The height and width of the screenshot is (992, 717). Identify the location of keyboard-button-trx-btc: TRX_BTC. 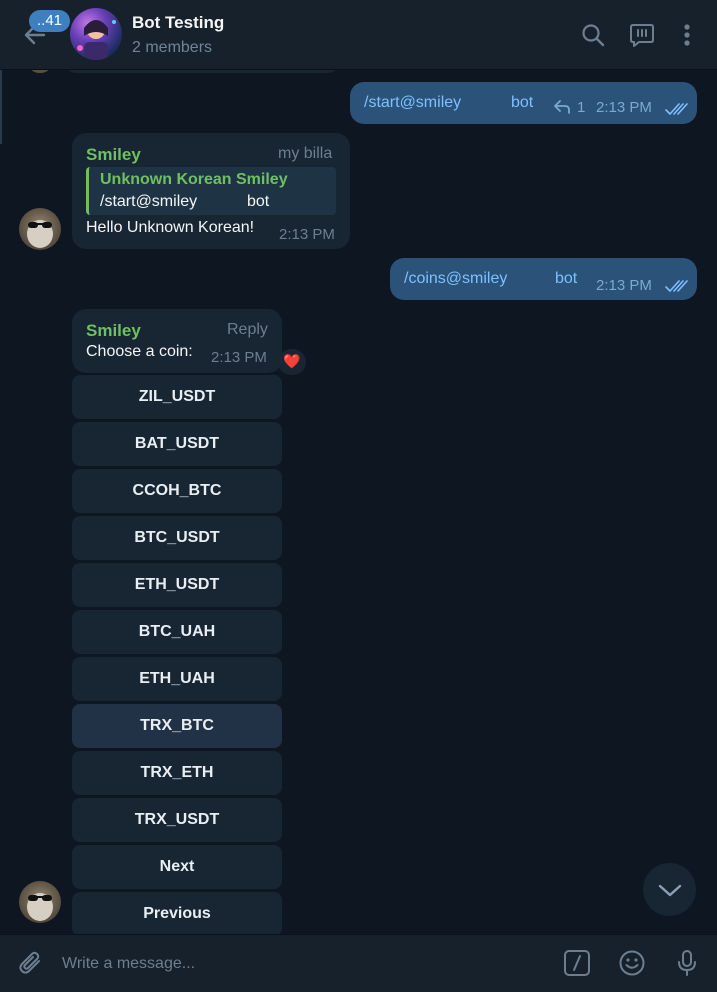
(177, 726).